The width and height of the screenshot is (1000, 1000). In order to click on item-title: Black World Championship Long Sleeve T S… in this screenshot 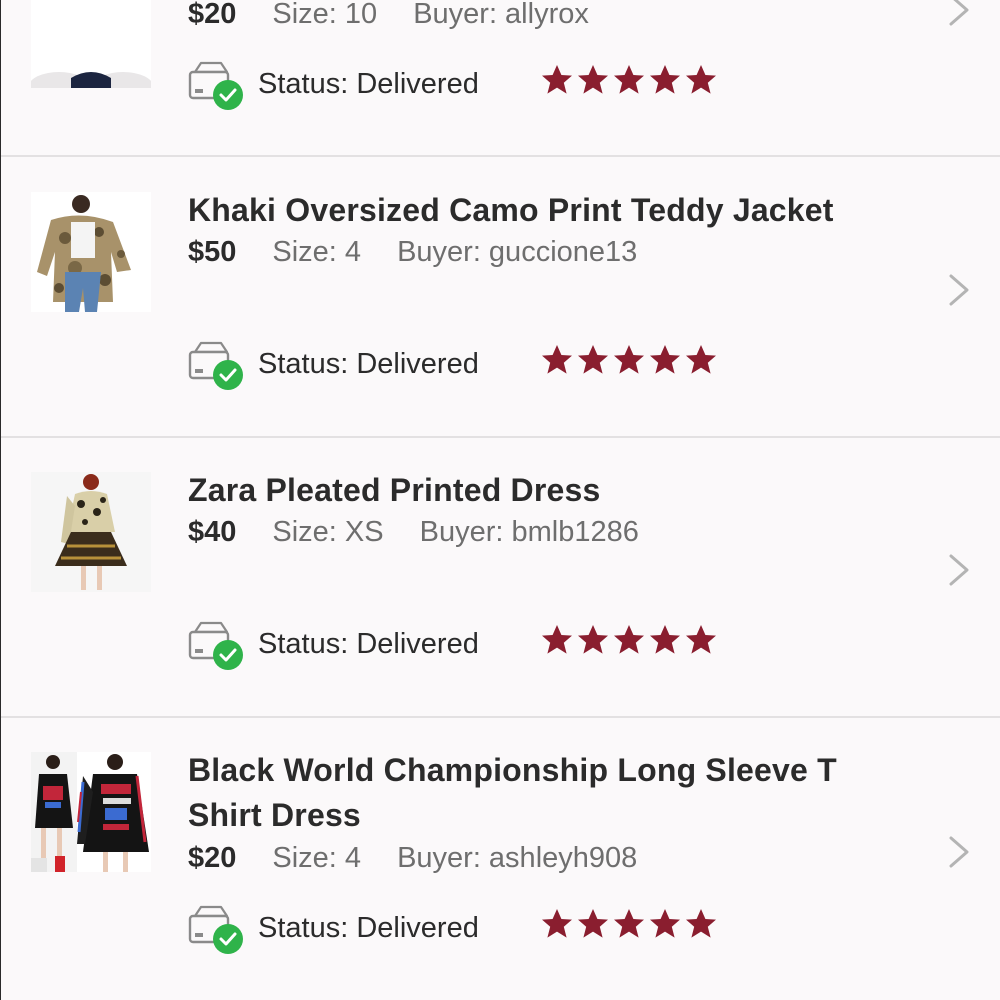, I will do `click(512, 792)`.